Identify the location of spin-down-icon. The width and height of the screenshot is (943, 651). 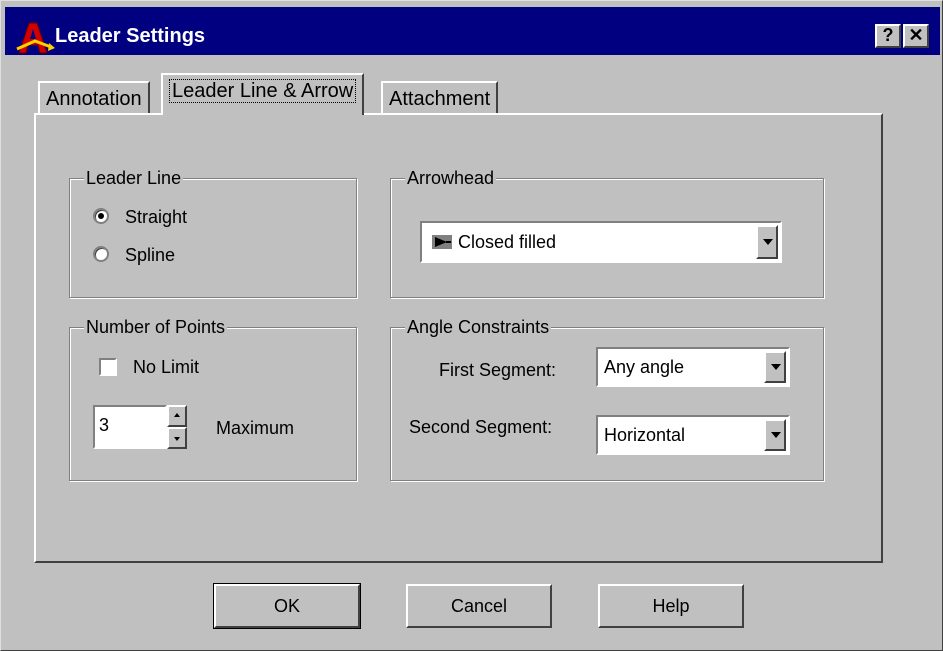
(177, 439).